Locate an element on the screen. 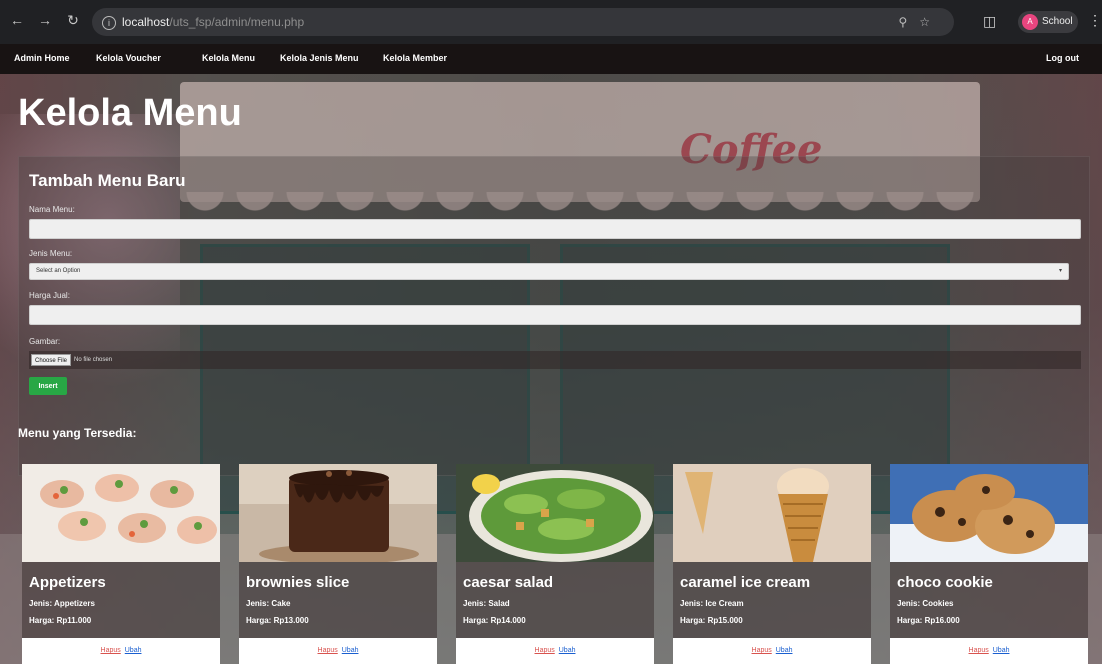 This screenshot has height=664, width=1102. browser-menu-icon: ⋮ is located at coordinates (1095, 20).